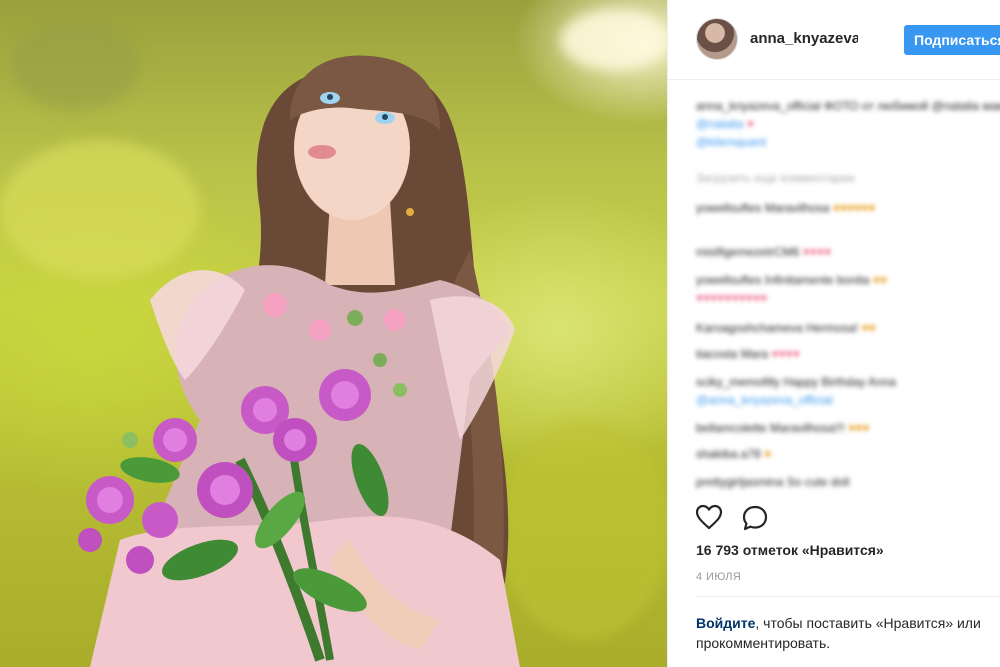 This screenshot has width=1000, height=667. Describe the element at coordinates (725, 623) in the screenshot. I see `login-link: Войдите` at that location.